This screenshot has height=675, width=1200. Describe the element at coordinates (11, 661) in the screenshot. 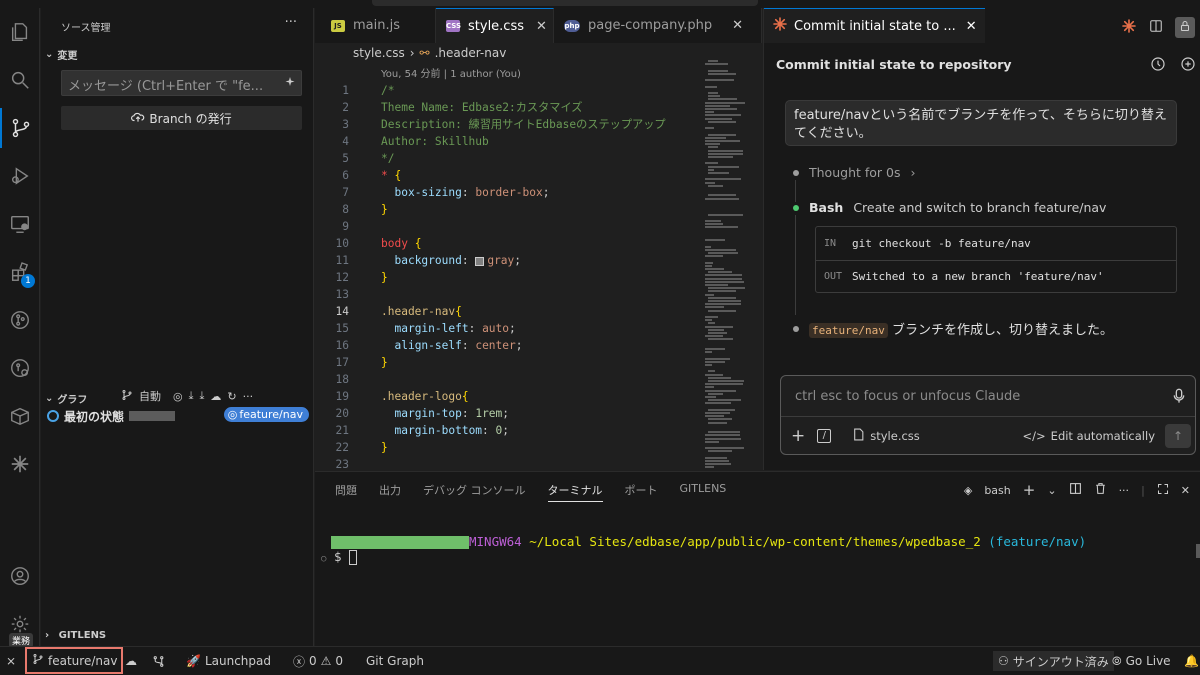

I see `remote-indicator-icon: ⨯` at that location.